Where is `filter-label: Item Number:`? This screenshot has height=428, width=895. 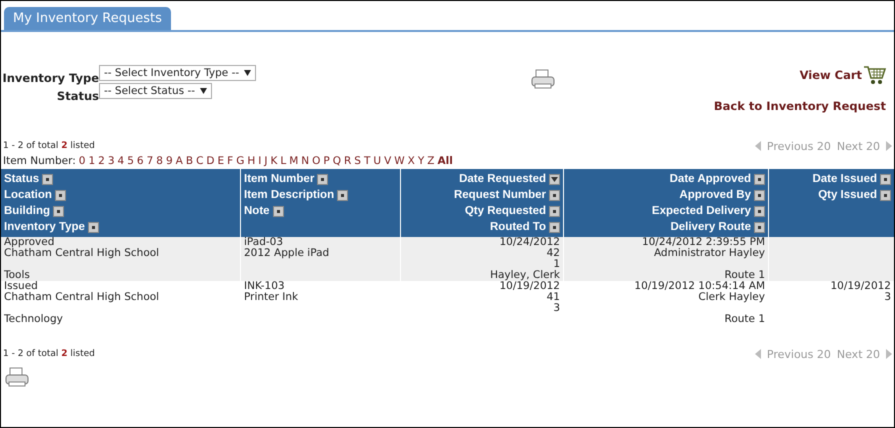 filter-label: Item Number: is located at coordinates (39, 161).